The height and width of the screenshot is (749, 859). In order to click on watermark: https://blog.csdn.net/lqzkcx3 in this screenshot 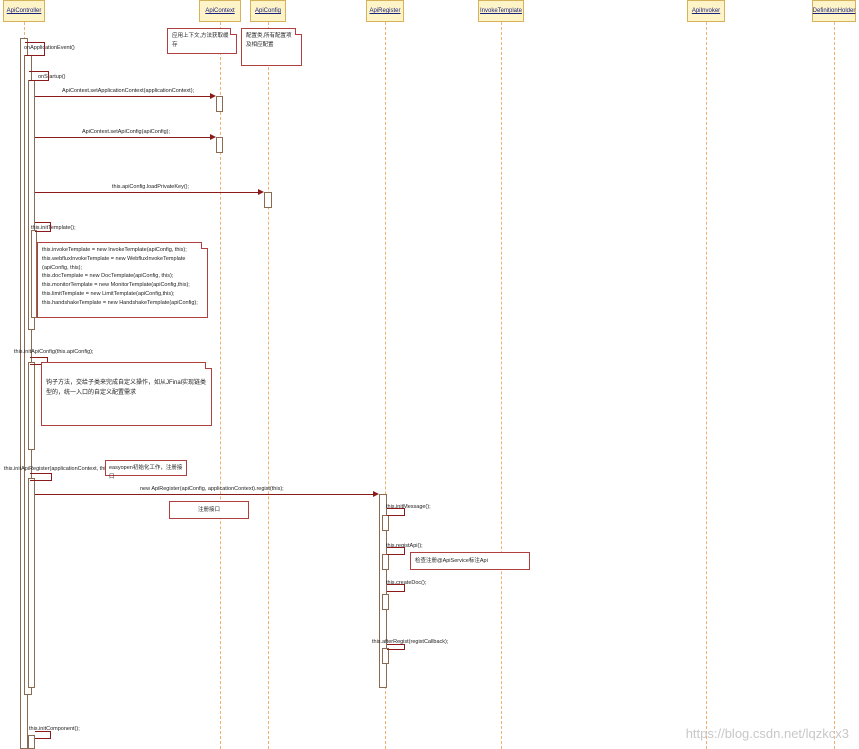, I will do `click(767, 733)`.